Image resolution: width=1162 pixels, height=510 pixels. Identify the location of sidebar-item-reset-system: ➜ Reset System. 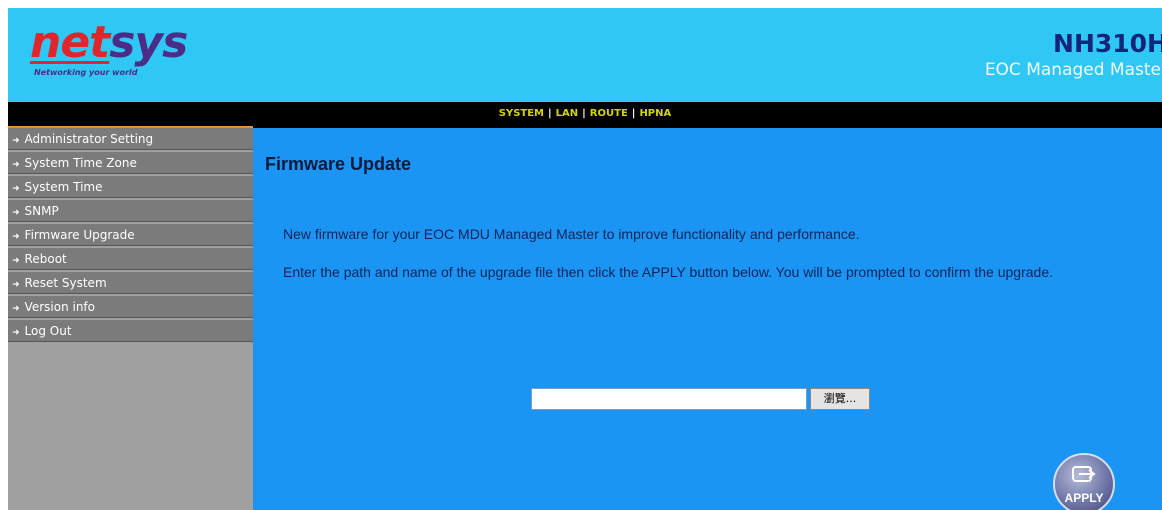
(130, 283).